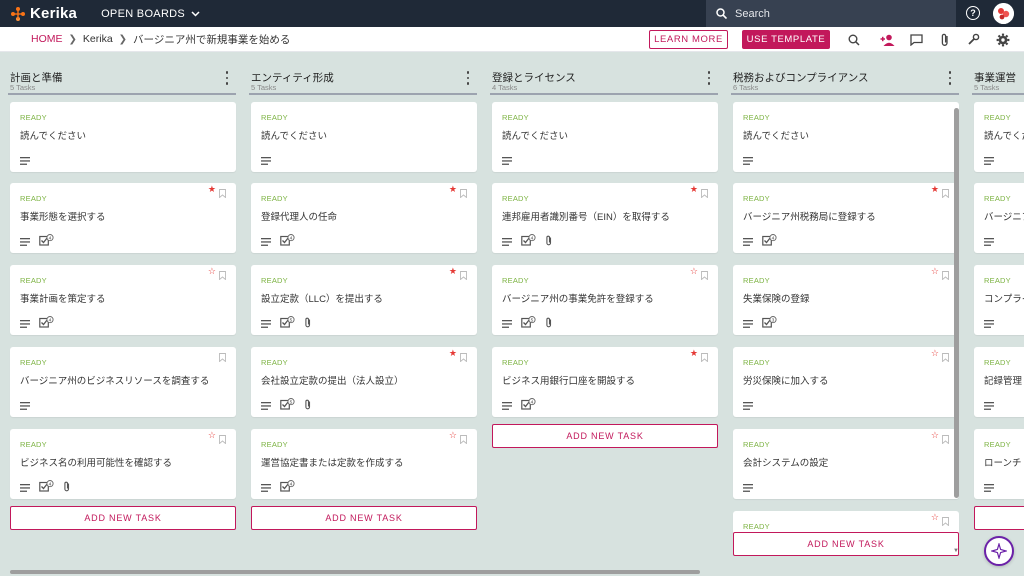 The image size is (1024, 576). I want to click on task-title: コンプライ, so click(1004, 299).